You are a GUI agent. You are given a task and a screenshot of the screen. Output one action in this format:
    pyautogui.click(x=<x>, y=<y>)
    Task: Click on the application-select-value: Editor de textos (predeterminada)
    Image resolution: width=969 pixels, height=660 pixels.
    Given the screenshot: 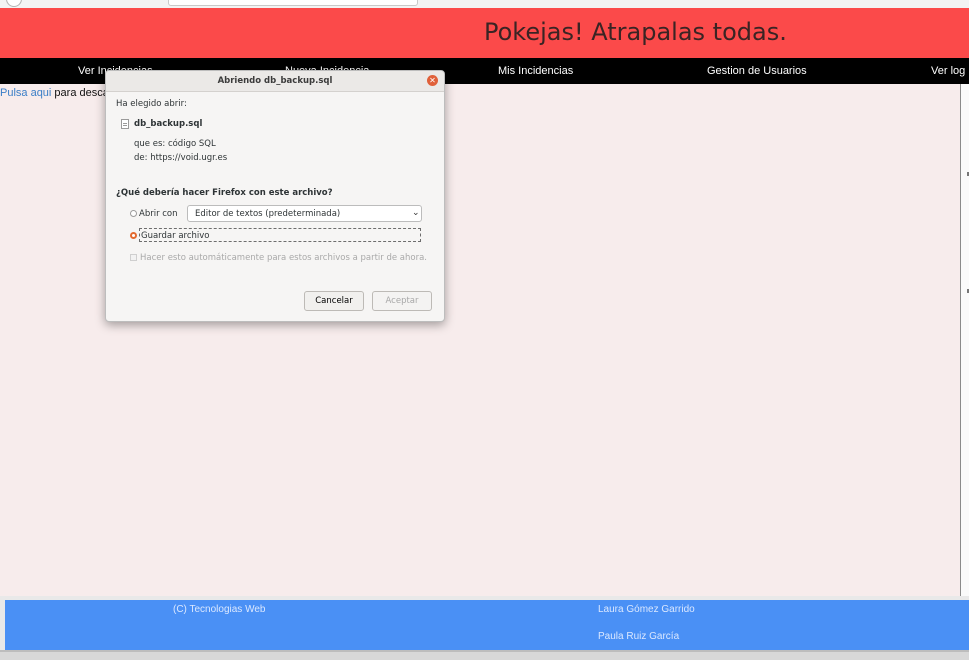 What is the action you would take?
    pyautogui.click(x=268, y=214)
    